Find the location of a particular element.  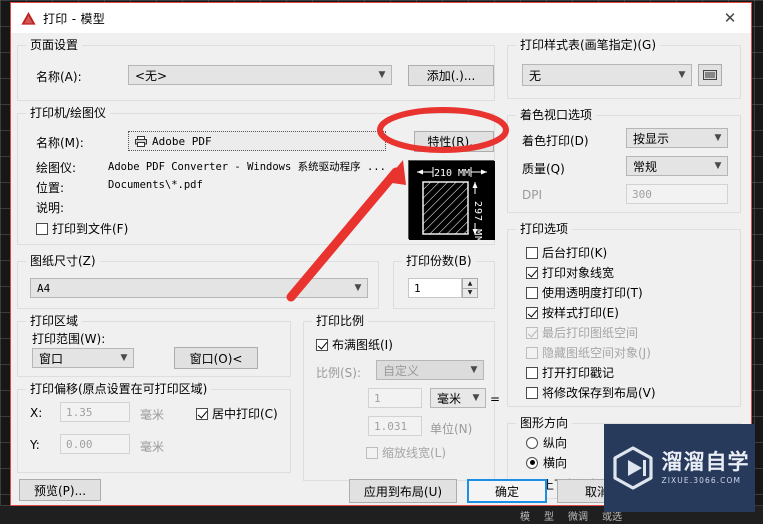

orientation-portrait-radio: 纵向 is located at coordinates (546, 442).